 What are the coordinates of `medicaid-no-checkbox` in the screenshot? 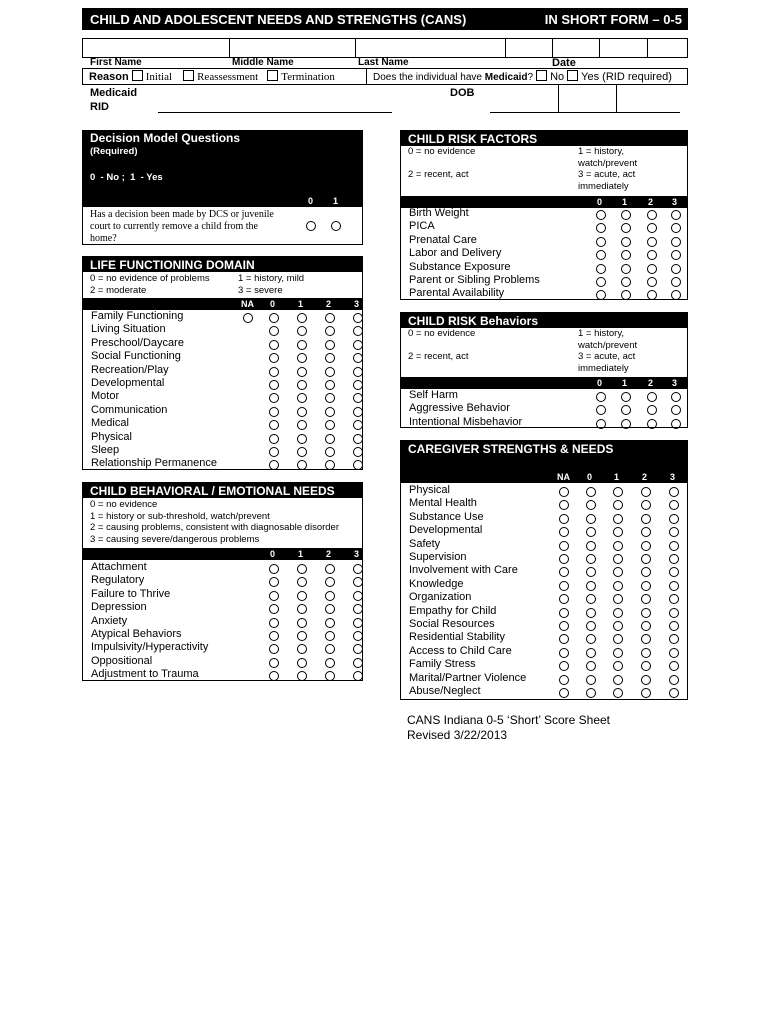 It's located at (542, 75).